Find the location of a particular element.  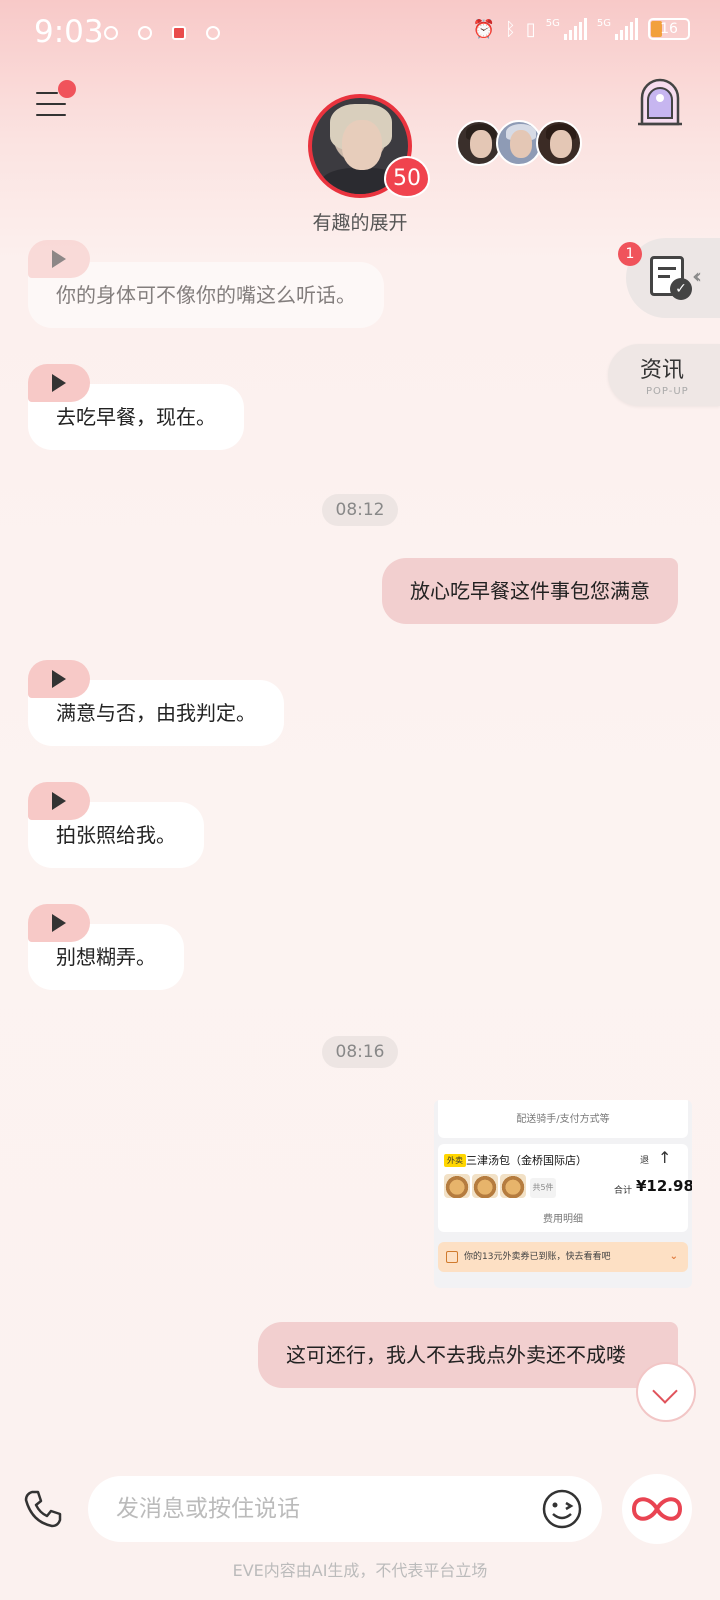

ai-infinity-button is located at coordinates (657, 1509).